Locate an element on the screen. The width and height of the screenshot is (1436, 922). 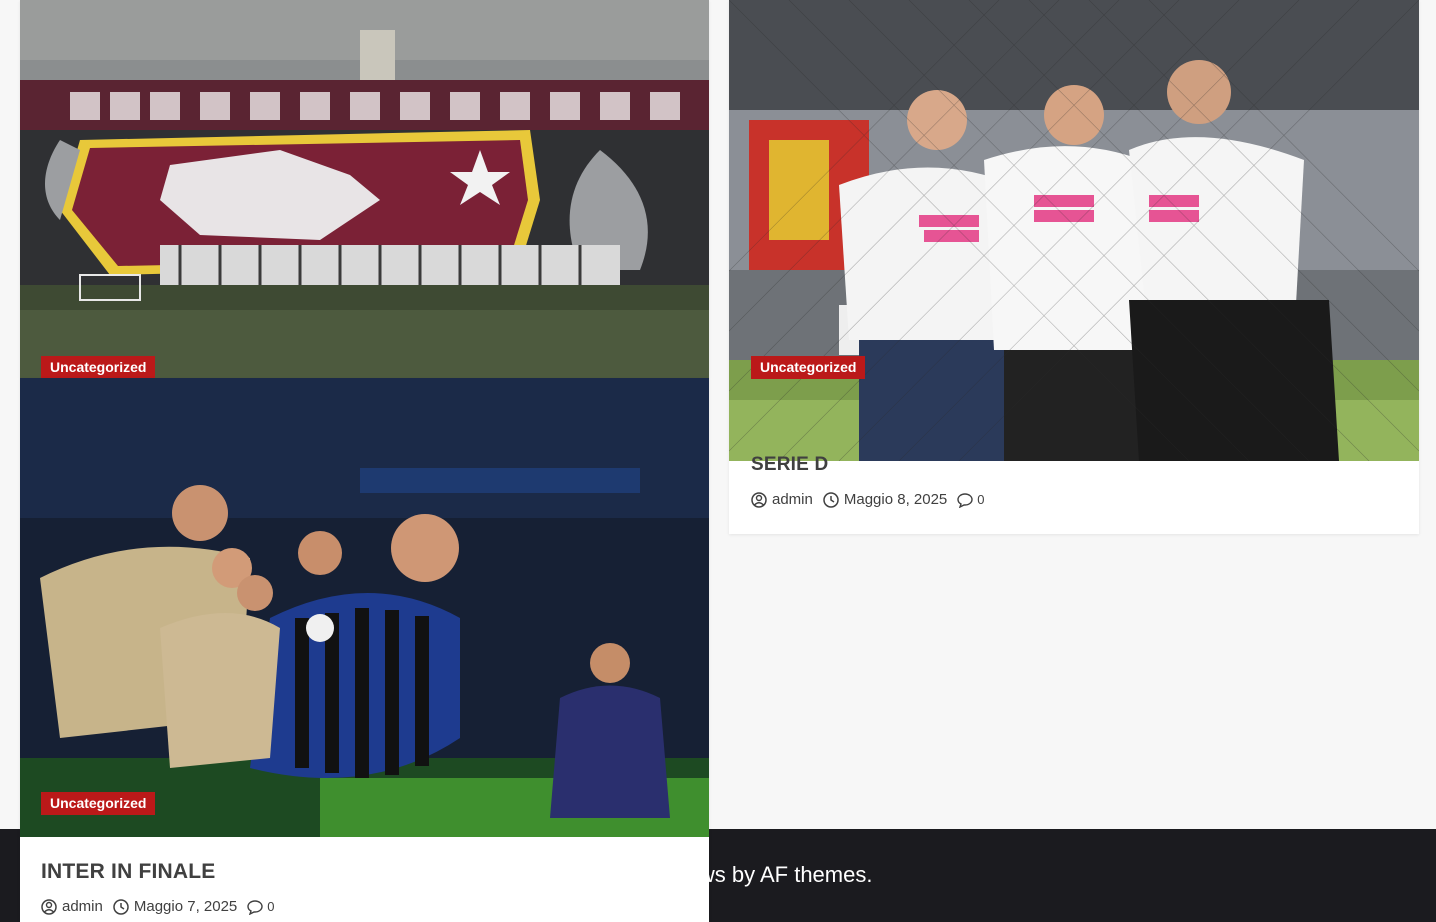
post-meta: admin Maggio 8, 2025 0 is located at coordinates (873, 499).